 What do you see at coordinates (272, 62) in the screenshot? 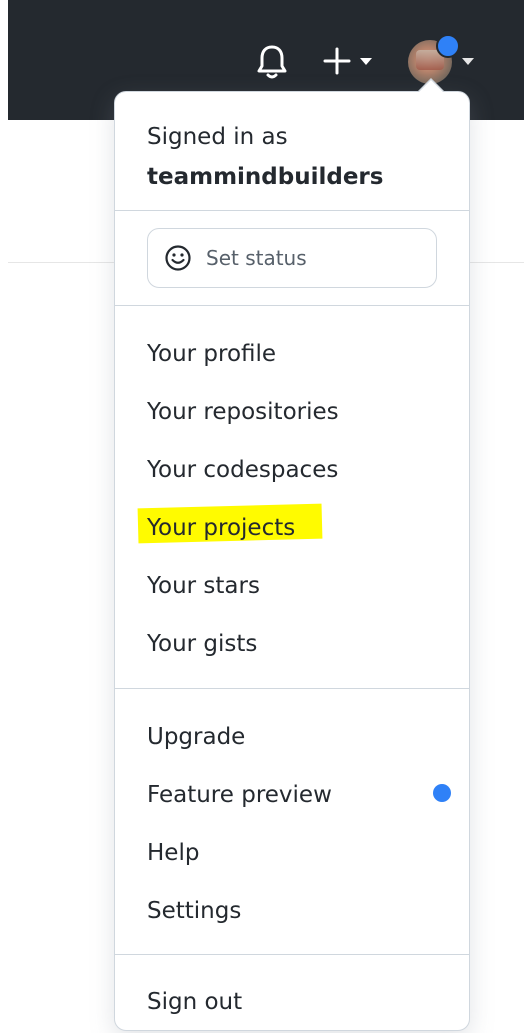
I see `bell-icon` at bounding box center [272, 62].